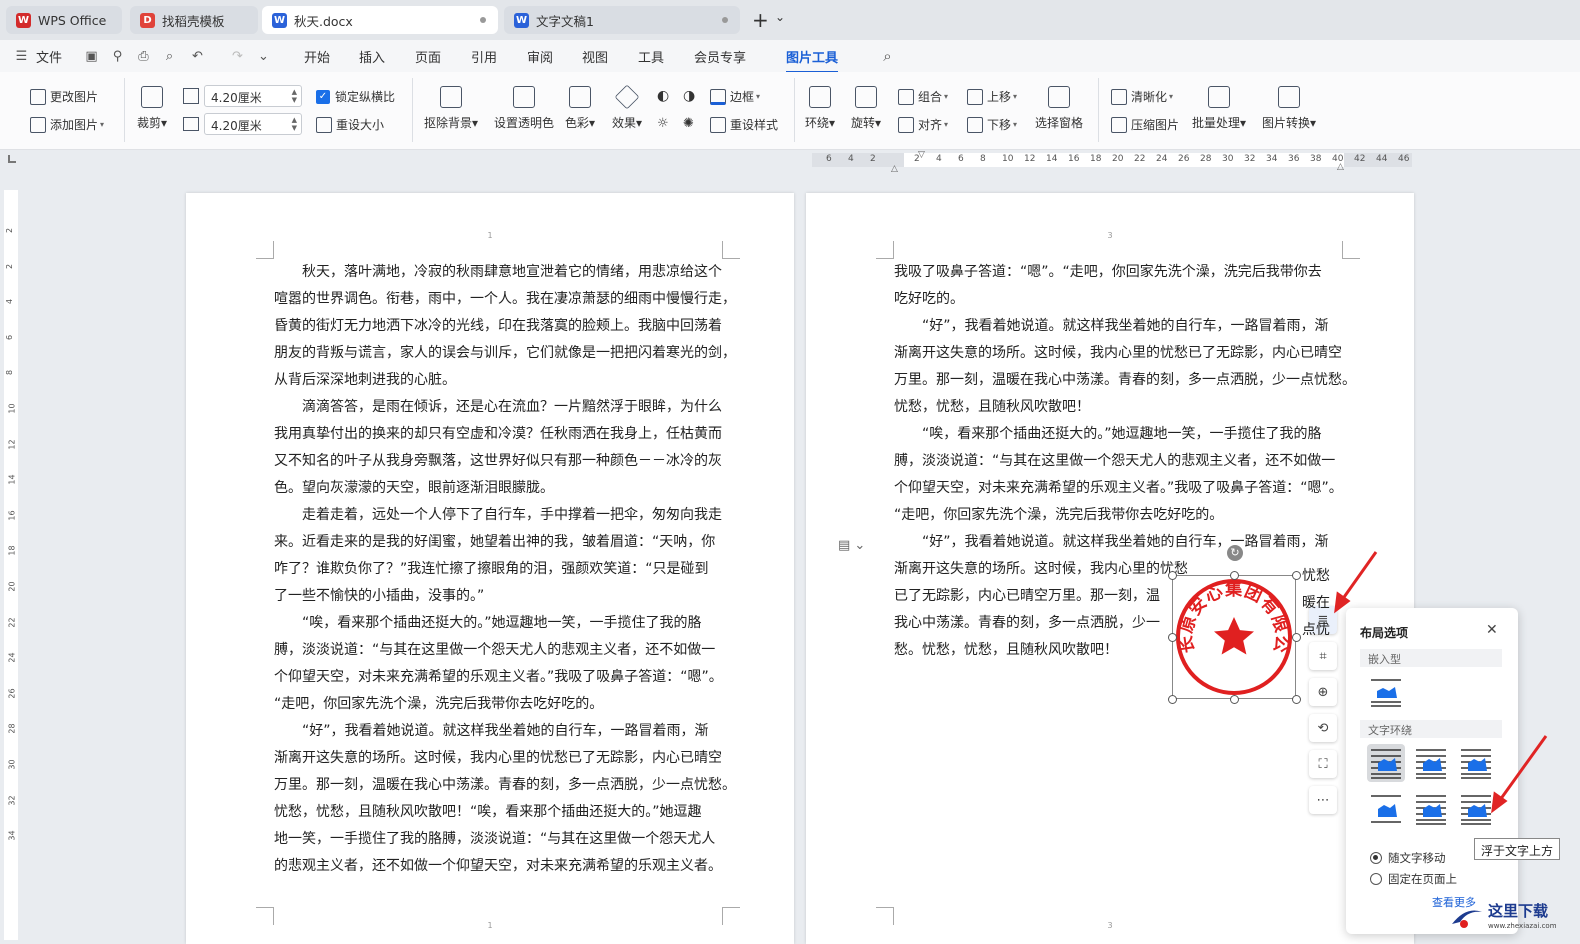  I want to click on resize-handle-n, so click(1234, 575).